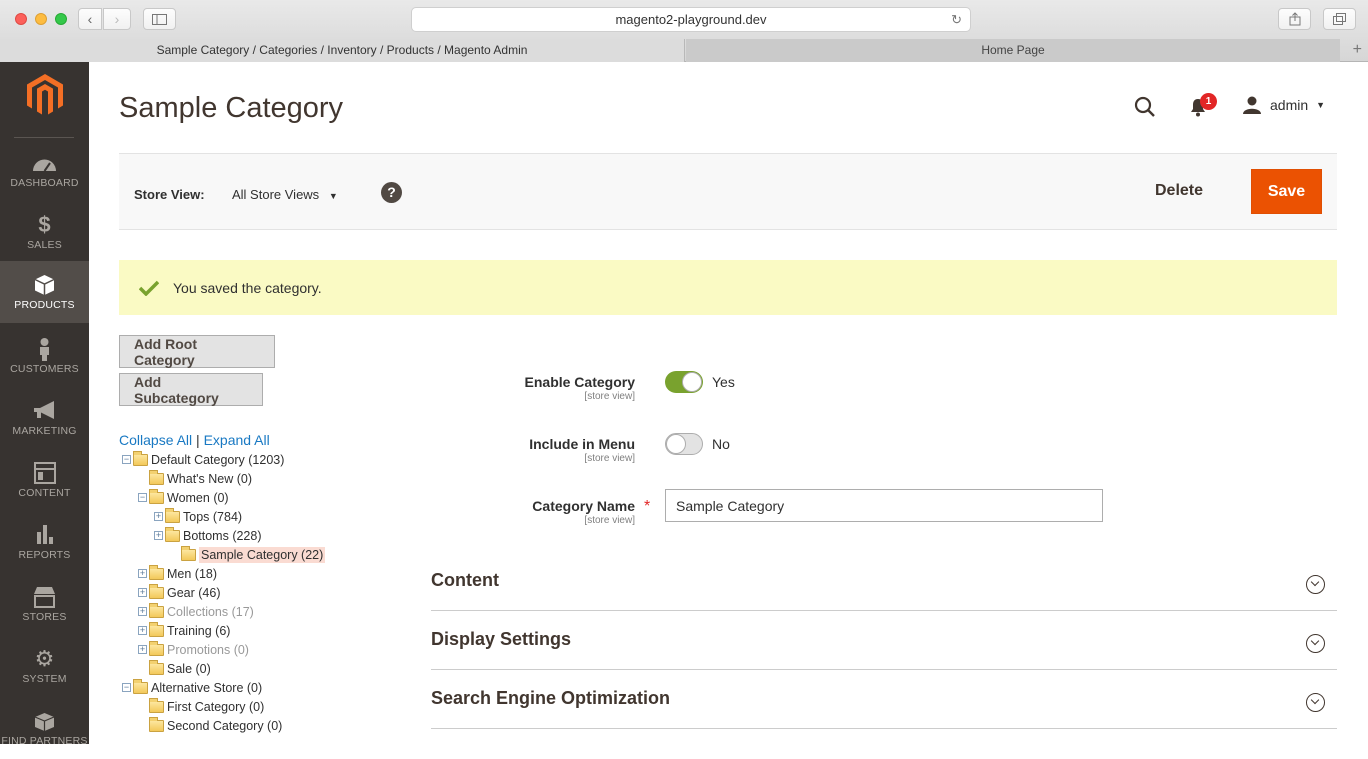 The image size is (1368, 759). I want to click on sidebar-item-sales: $ SALES, so click(44, 232).